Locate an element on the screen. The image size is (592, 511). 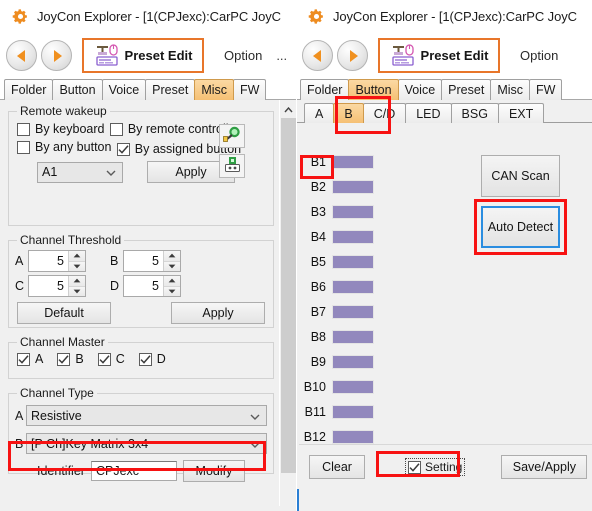
threshold-a-spinner: 5 is located at coordinates (57, 261).